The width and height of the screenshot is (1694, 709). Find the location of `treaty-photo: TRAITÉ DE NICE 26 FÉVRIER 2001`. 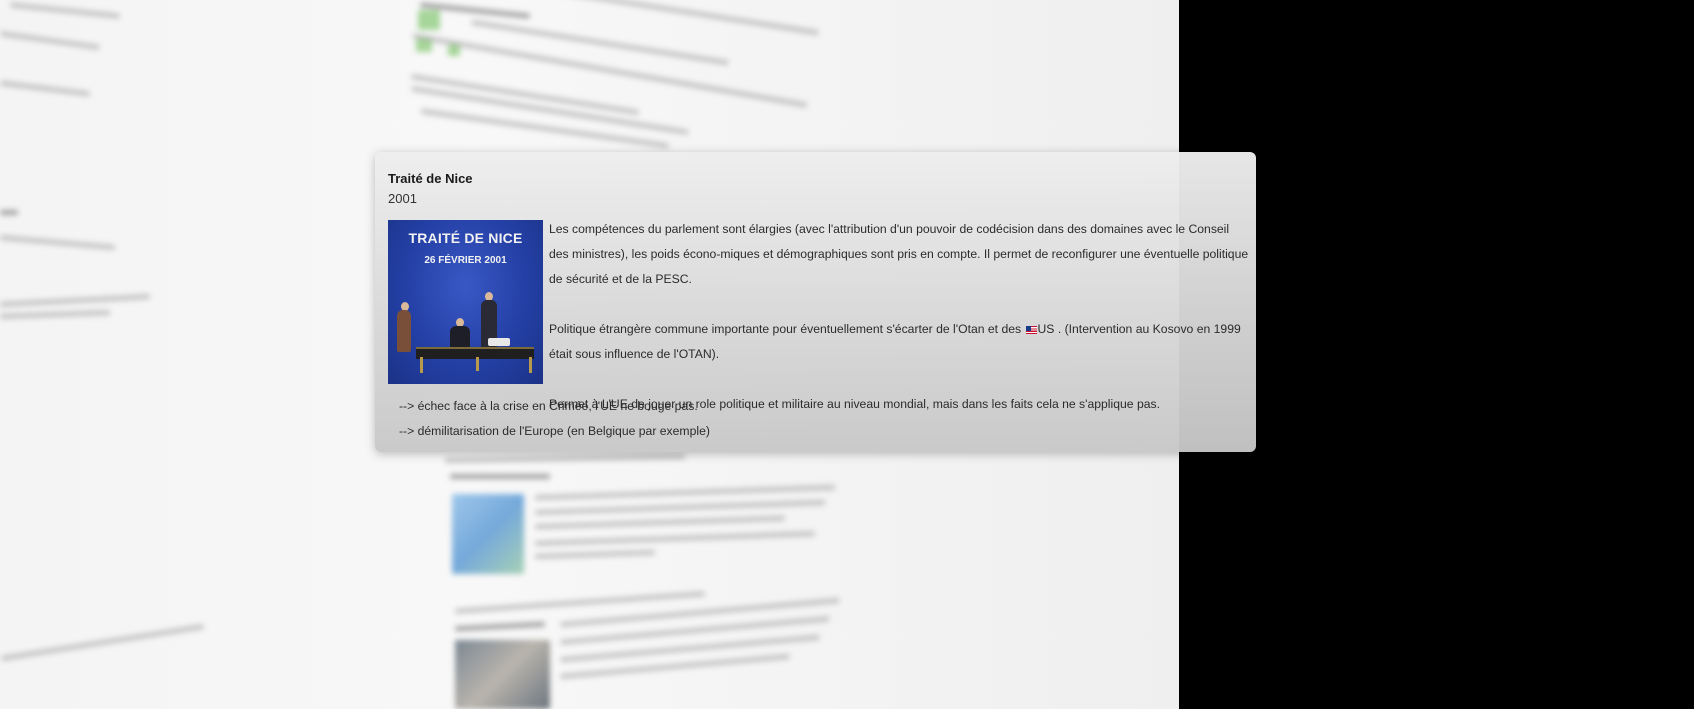

treaty-photo: TRAITÉ DE NICE 26 FÉVRIER 2001 is located at coordinates (465, 302).